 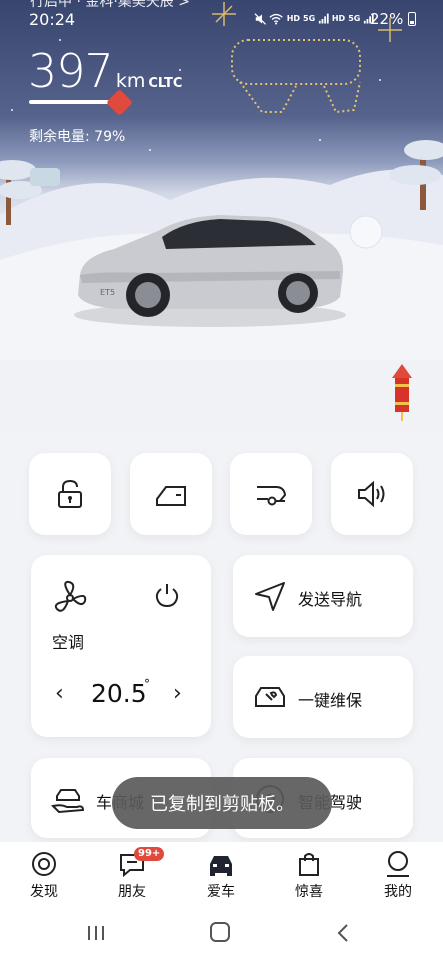 I want to click on tab-car-label: 爱车, so click(x=221, y=892).